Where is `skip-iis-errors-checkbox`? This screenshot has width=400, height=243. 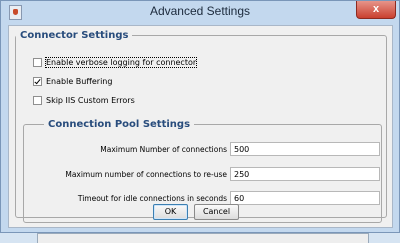
skip-iis-errors-checkbox is located at coordinates (37, 100).